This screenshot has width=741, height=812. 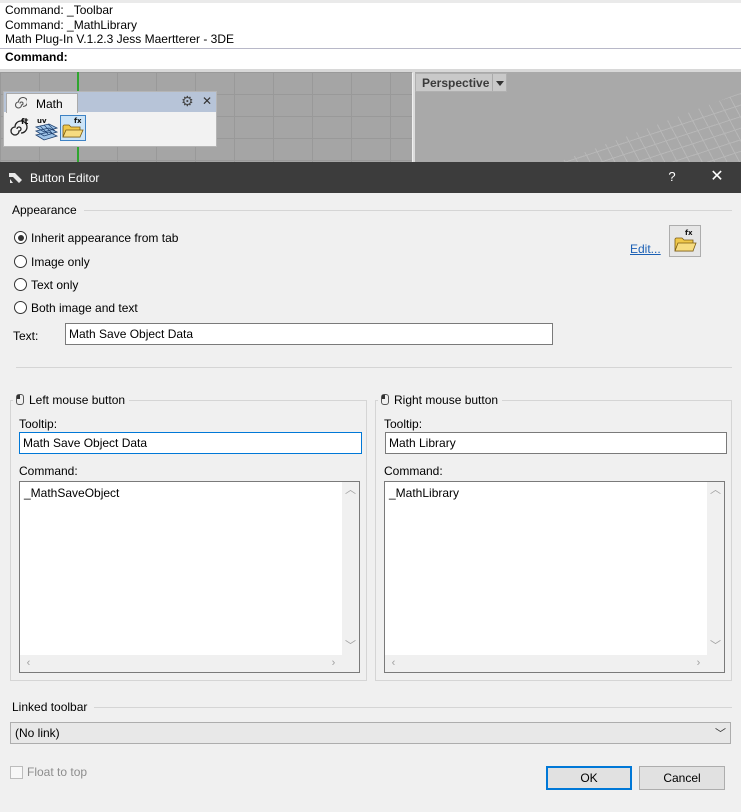 I want to click on appearance-divider, so click(x=372, y=210).